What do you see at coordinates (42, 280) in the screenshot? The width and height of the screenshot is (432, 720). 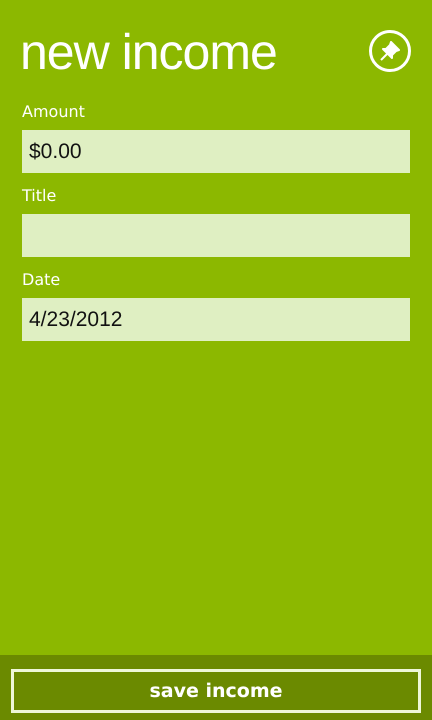 I see `field-label: Date` at bounding box center [42, 280].